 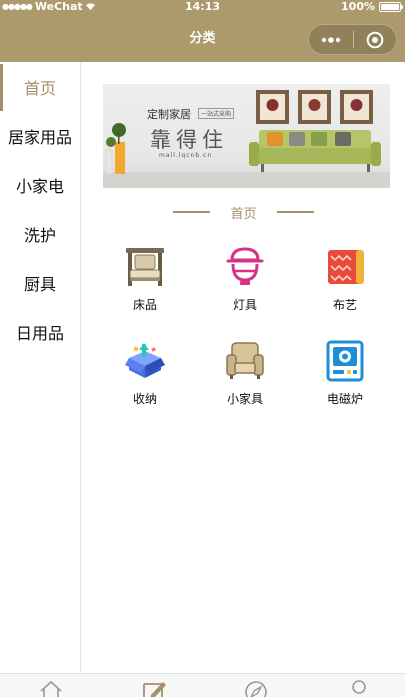 I want to click on banner-brand: 靠得住, so click(x=189, y=140).